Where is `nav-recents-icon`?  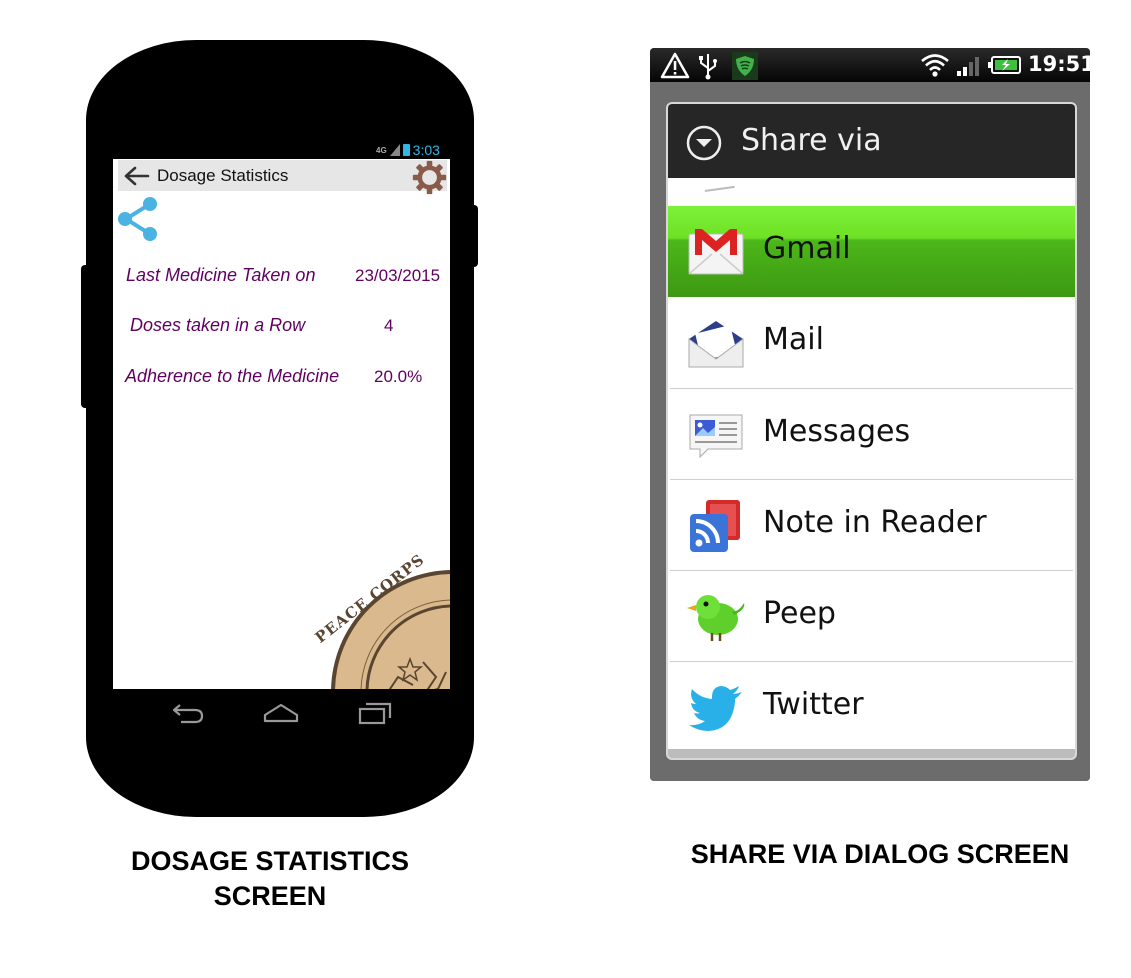 nav-recents-icon is located at coordinates (375, 713).